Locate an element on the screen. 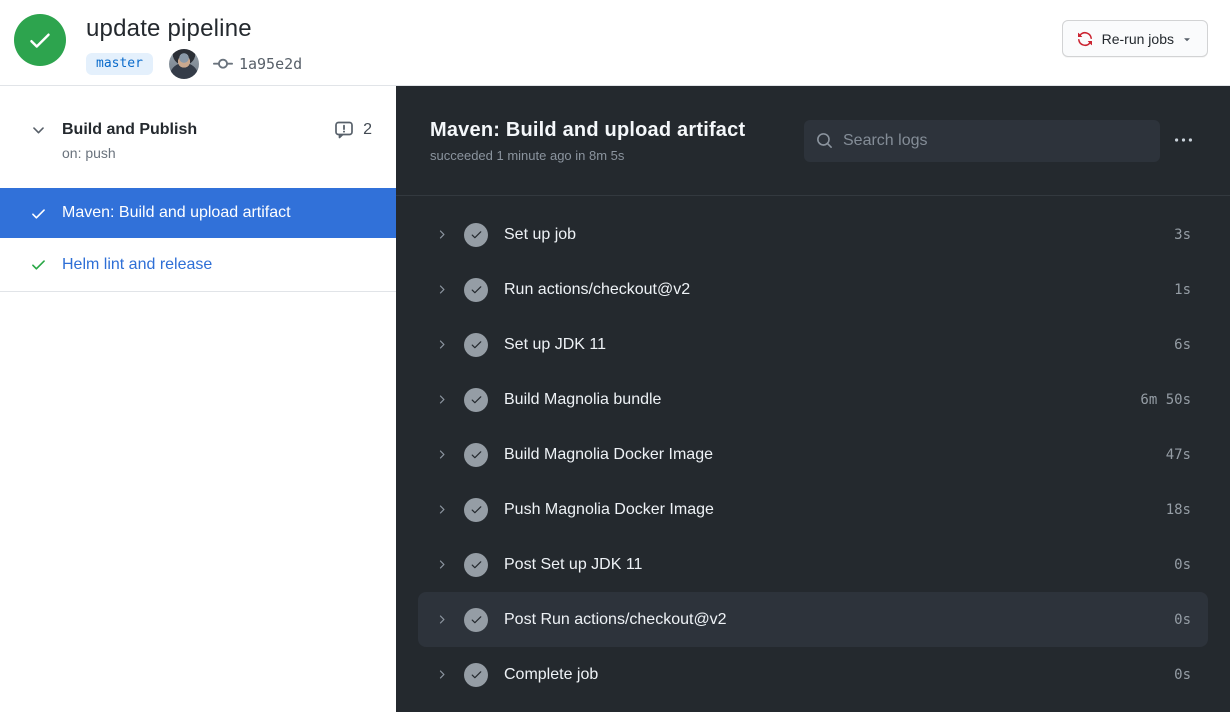 This screenshot has width=1230, height=712. step-name: Set up JDK 11 is located at coordinates (555, 344).